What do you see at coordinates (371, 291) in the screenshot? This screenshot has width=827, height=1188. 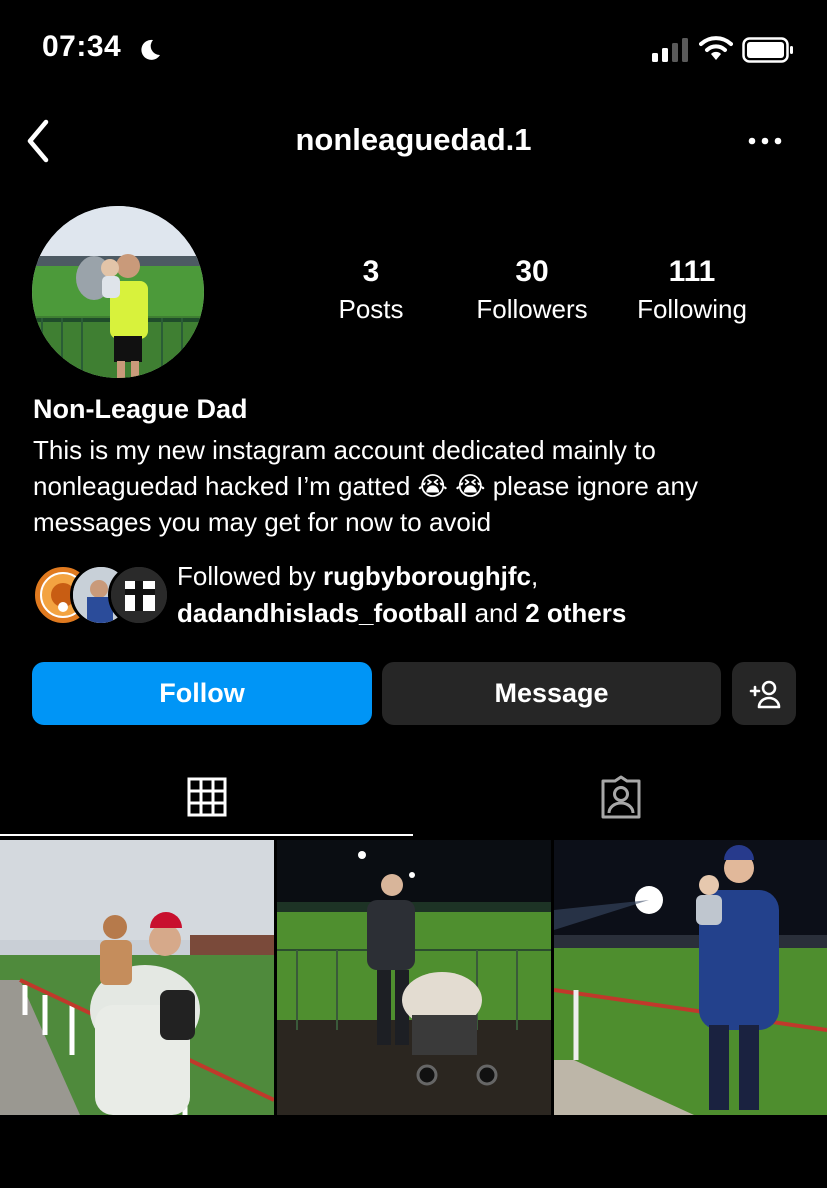 I see `stat-posts: 3 Posts` at bounding box center [371, 291].